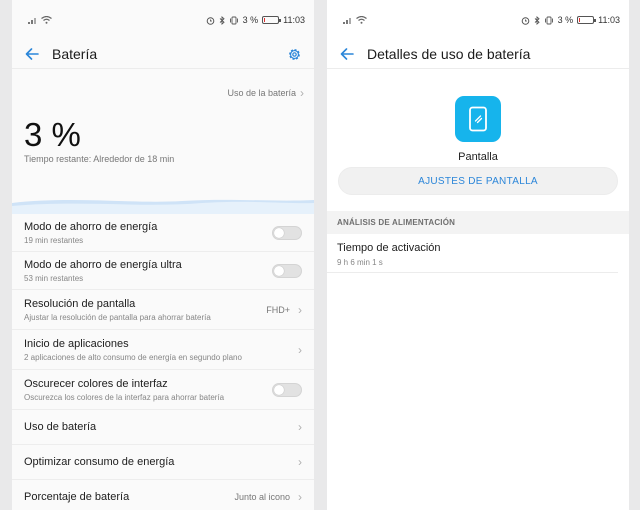  Describe the element at coordinates (103, 264) in the screenshot. I see `item-title: Modo de ahorro de energía ultra` at that location.